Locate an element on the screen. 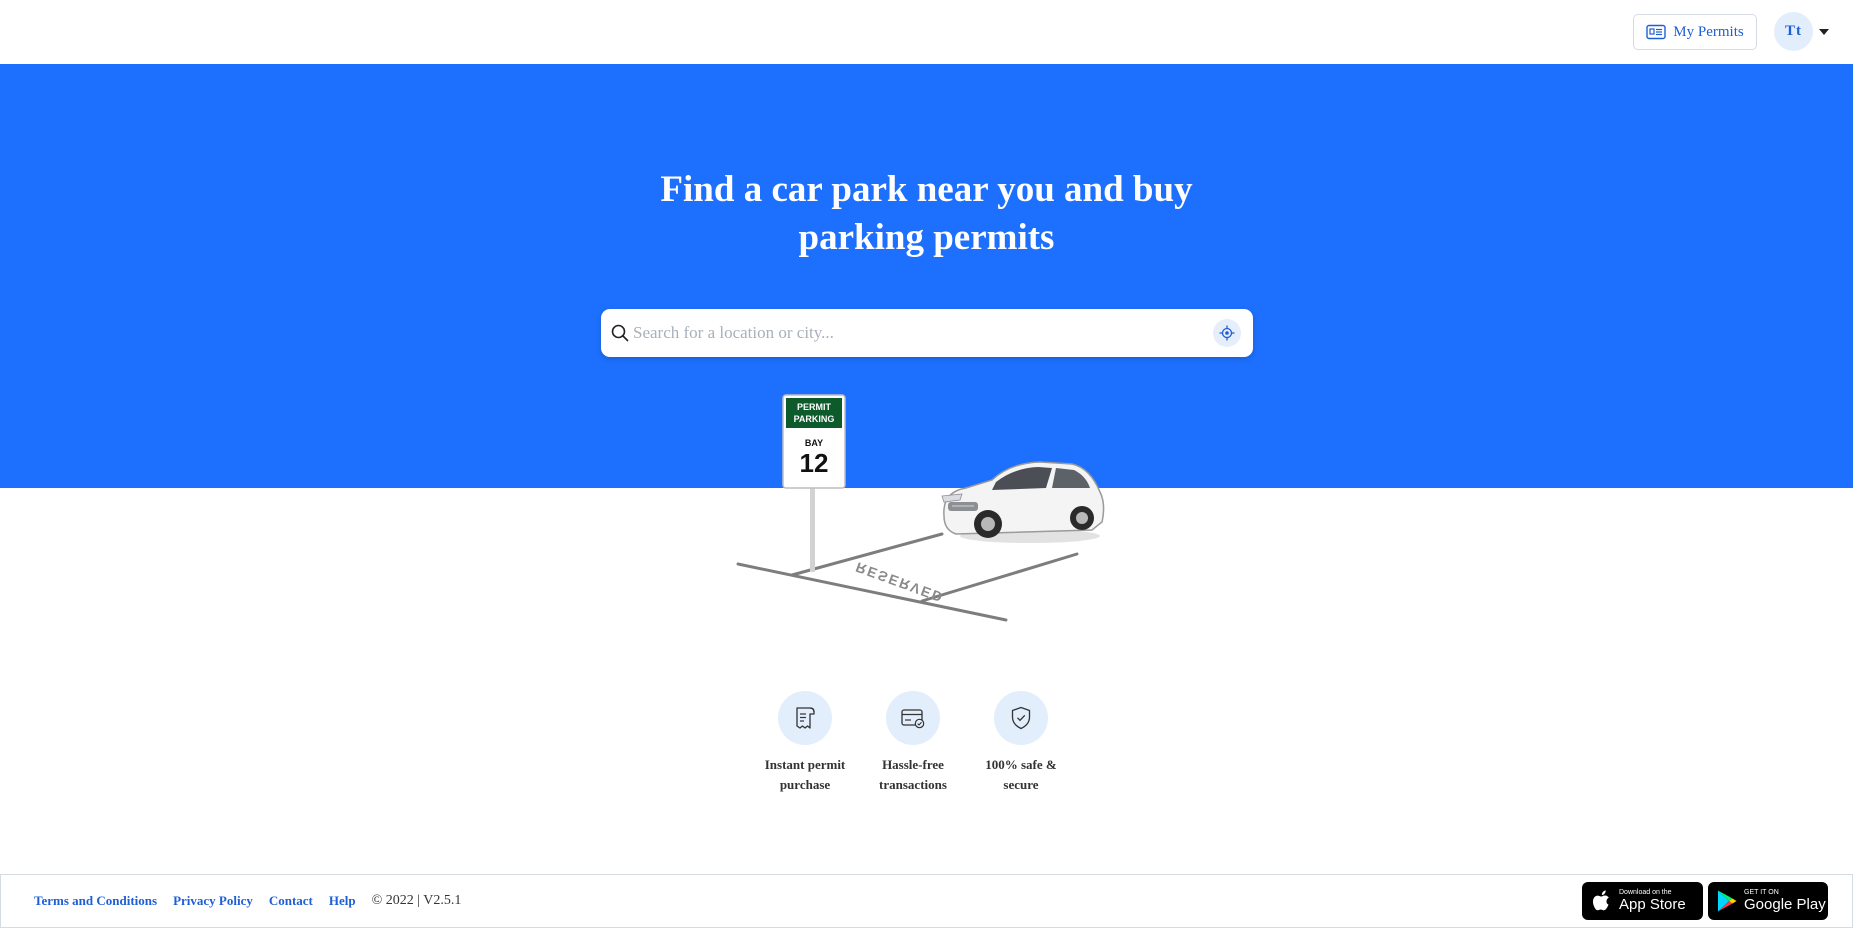  feature-label: Hassle-free transactions is located at coordinates (913, 775).